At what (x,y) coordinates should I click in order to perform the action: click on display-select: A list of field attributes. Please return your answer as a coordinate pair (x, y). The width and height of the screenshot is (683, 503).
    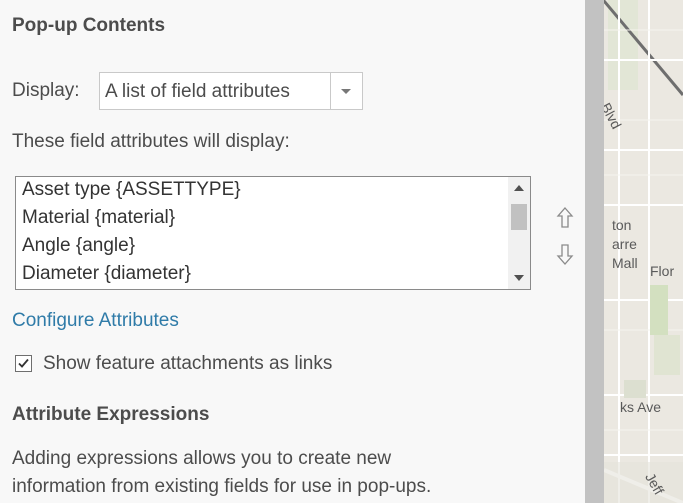
    Looking at the image, I should click on (231, 91).